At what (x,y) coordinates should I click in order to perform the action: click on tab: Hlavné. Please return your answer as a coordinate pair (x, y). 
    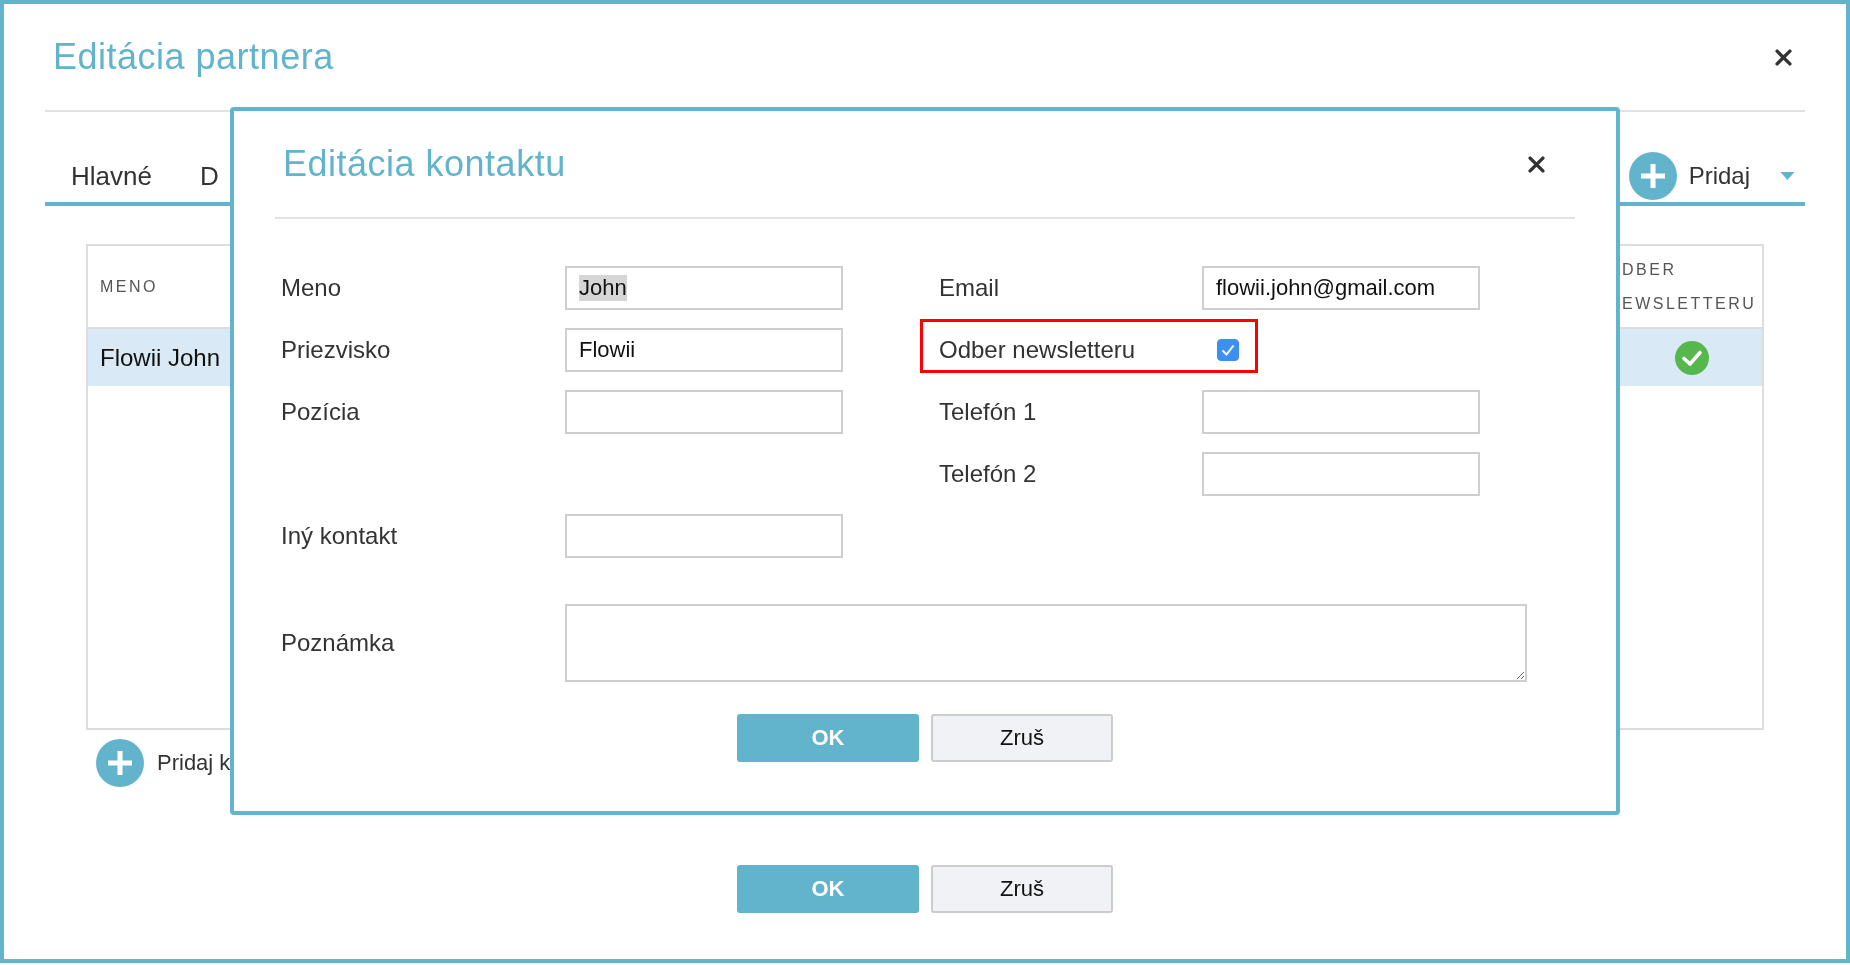
    Looking at the image, I should click on (102, 176).